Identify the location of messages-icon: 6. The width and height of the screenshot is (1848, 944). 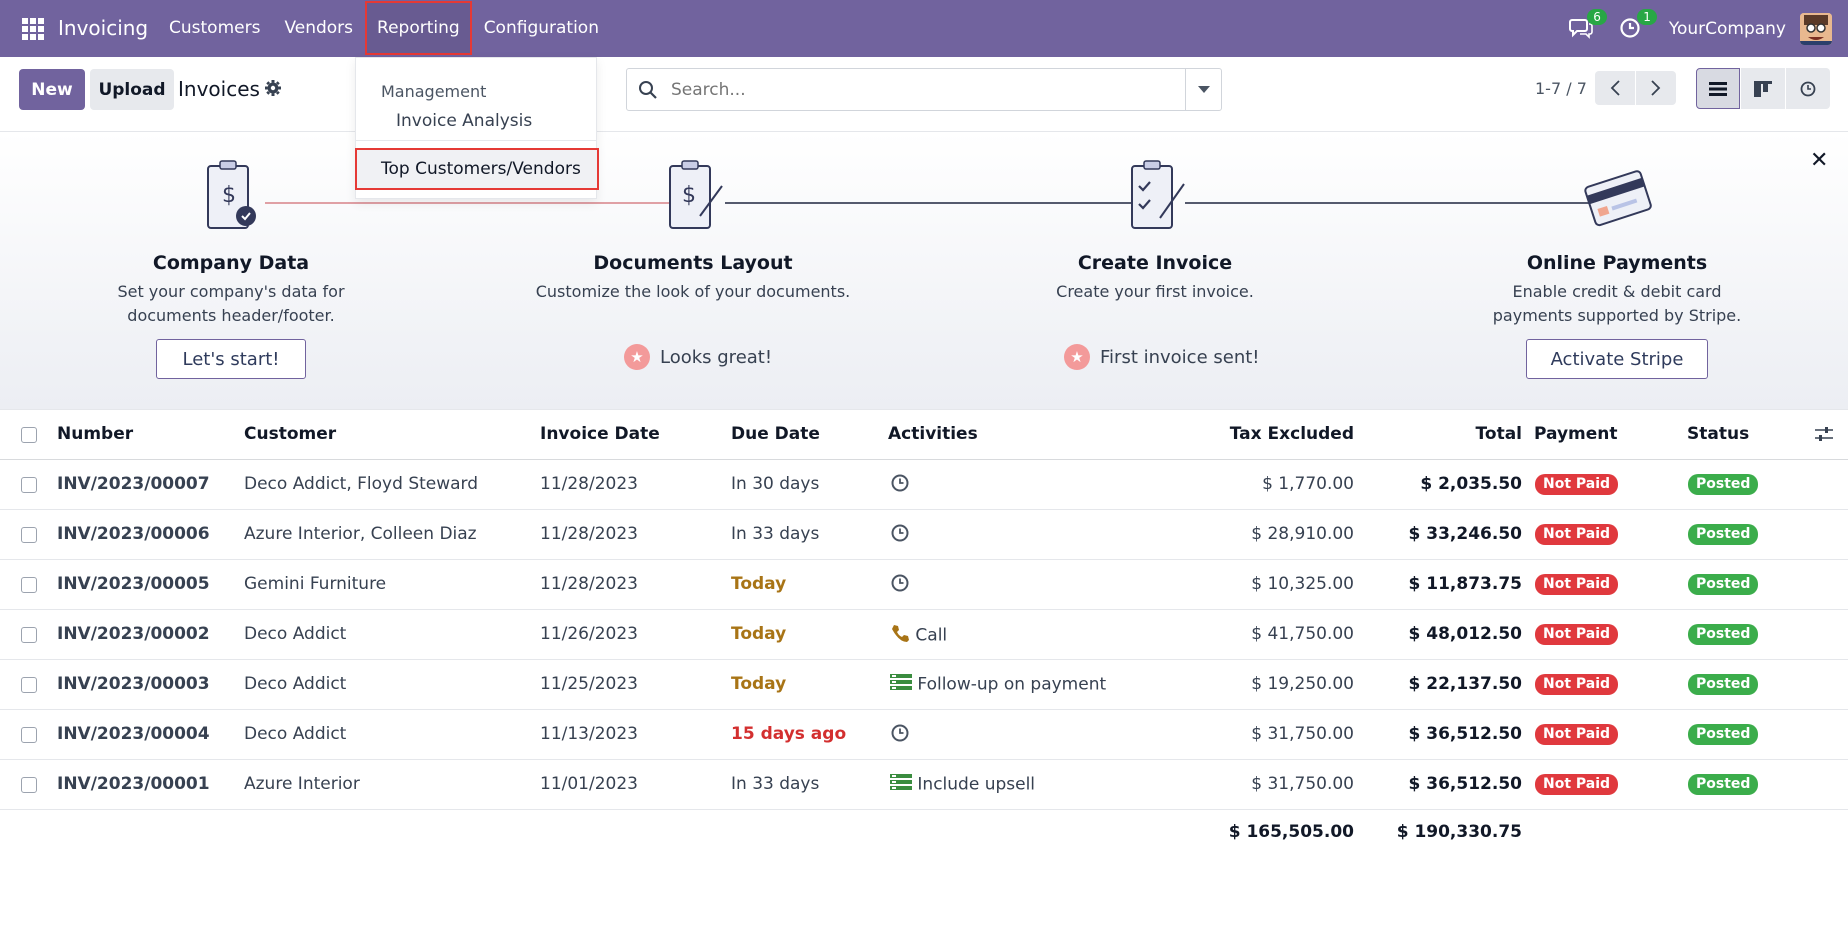
(1587, 24).